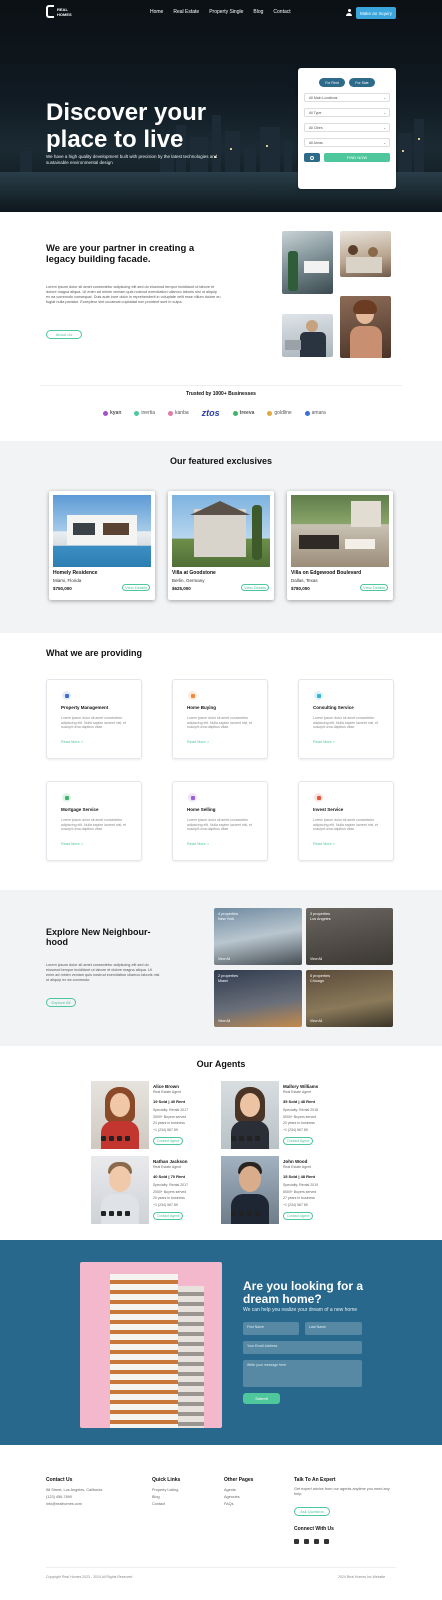  What do you see at coordinates (232, 1490) in the screenshot?
I see `footer-link: Agents` at bounding box center [232, 1490].